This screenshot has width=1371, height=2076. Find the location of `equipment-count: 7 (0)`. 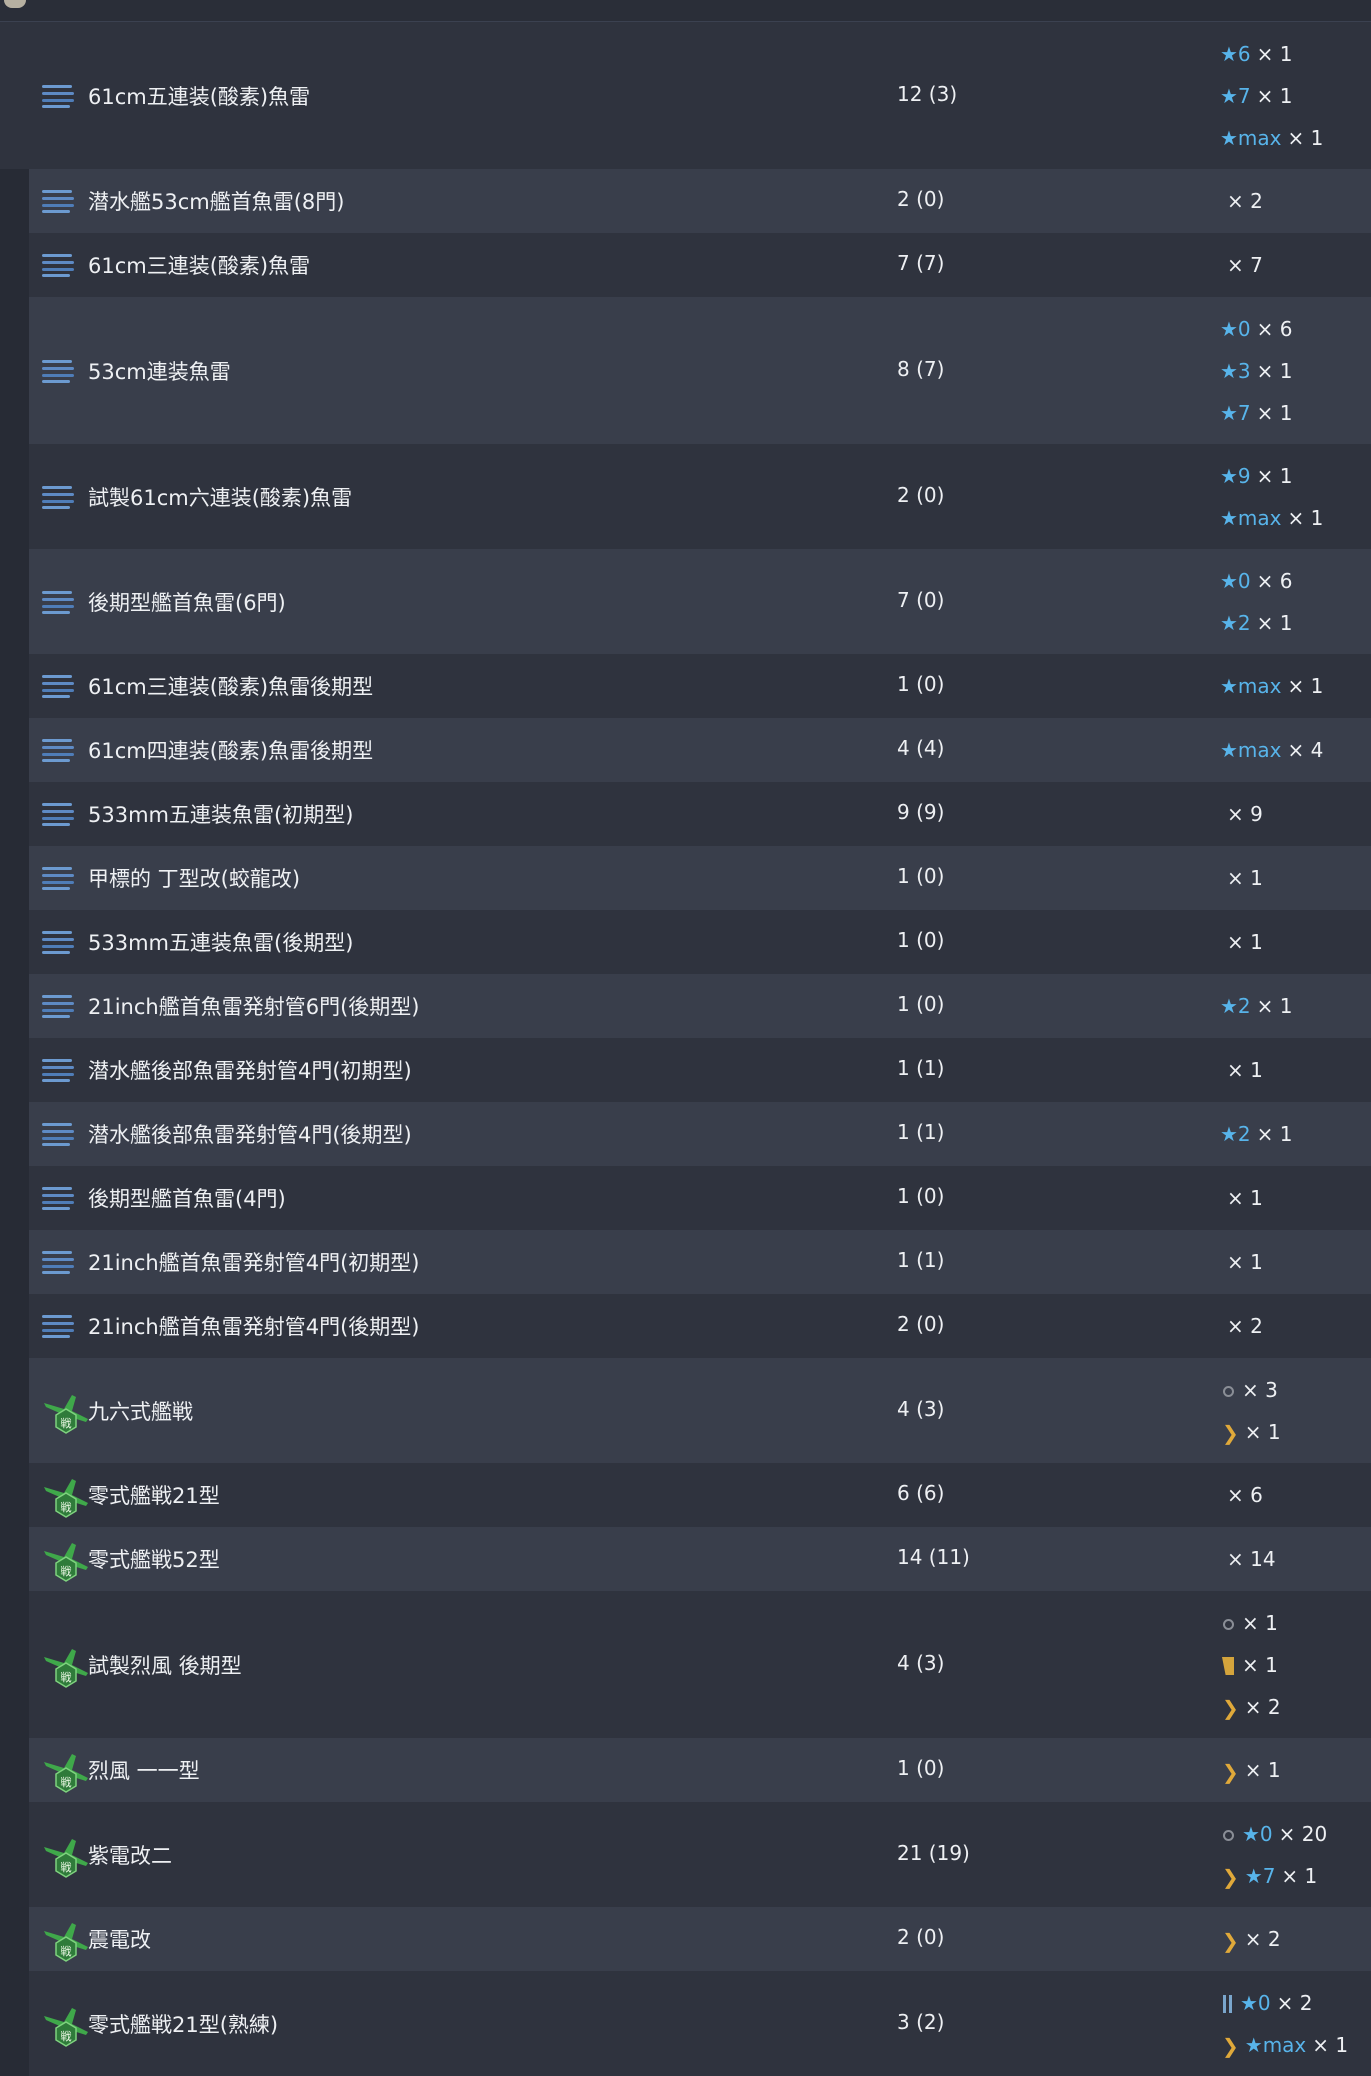

equipment-count: 7 (0) is located at coordinates (921, 599).